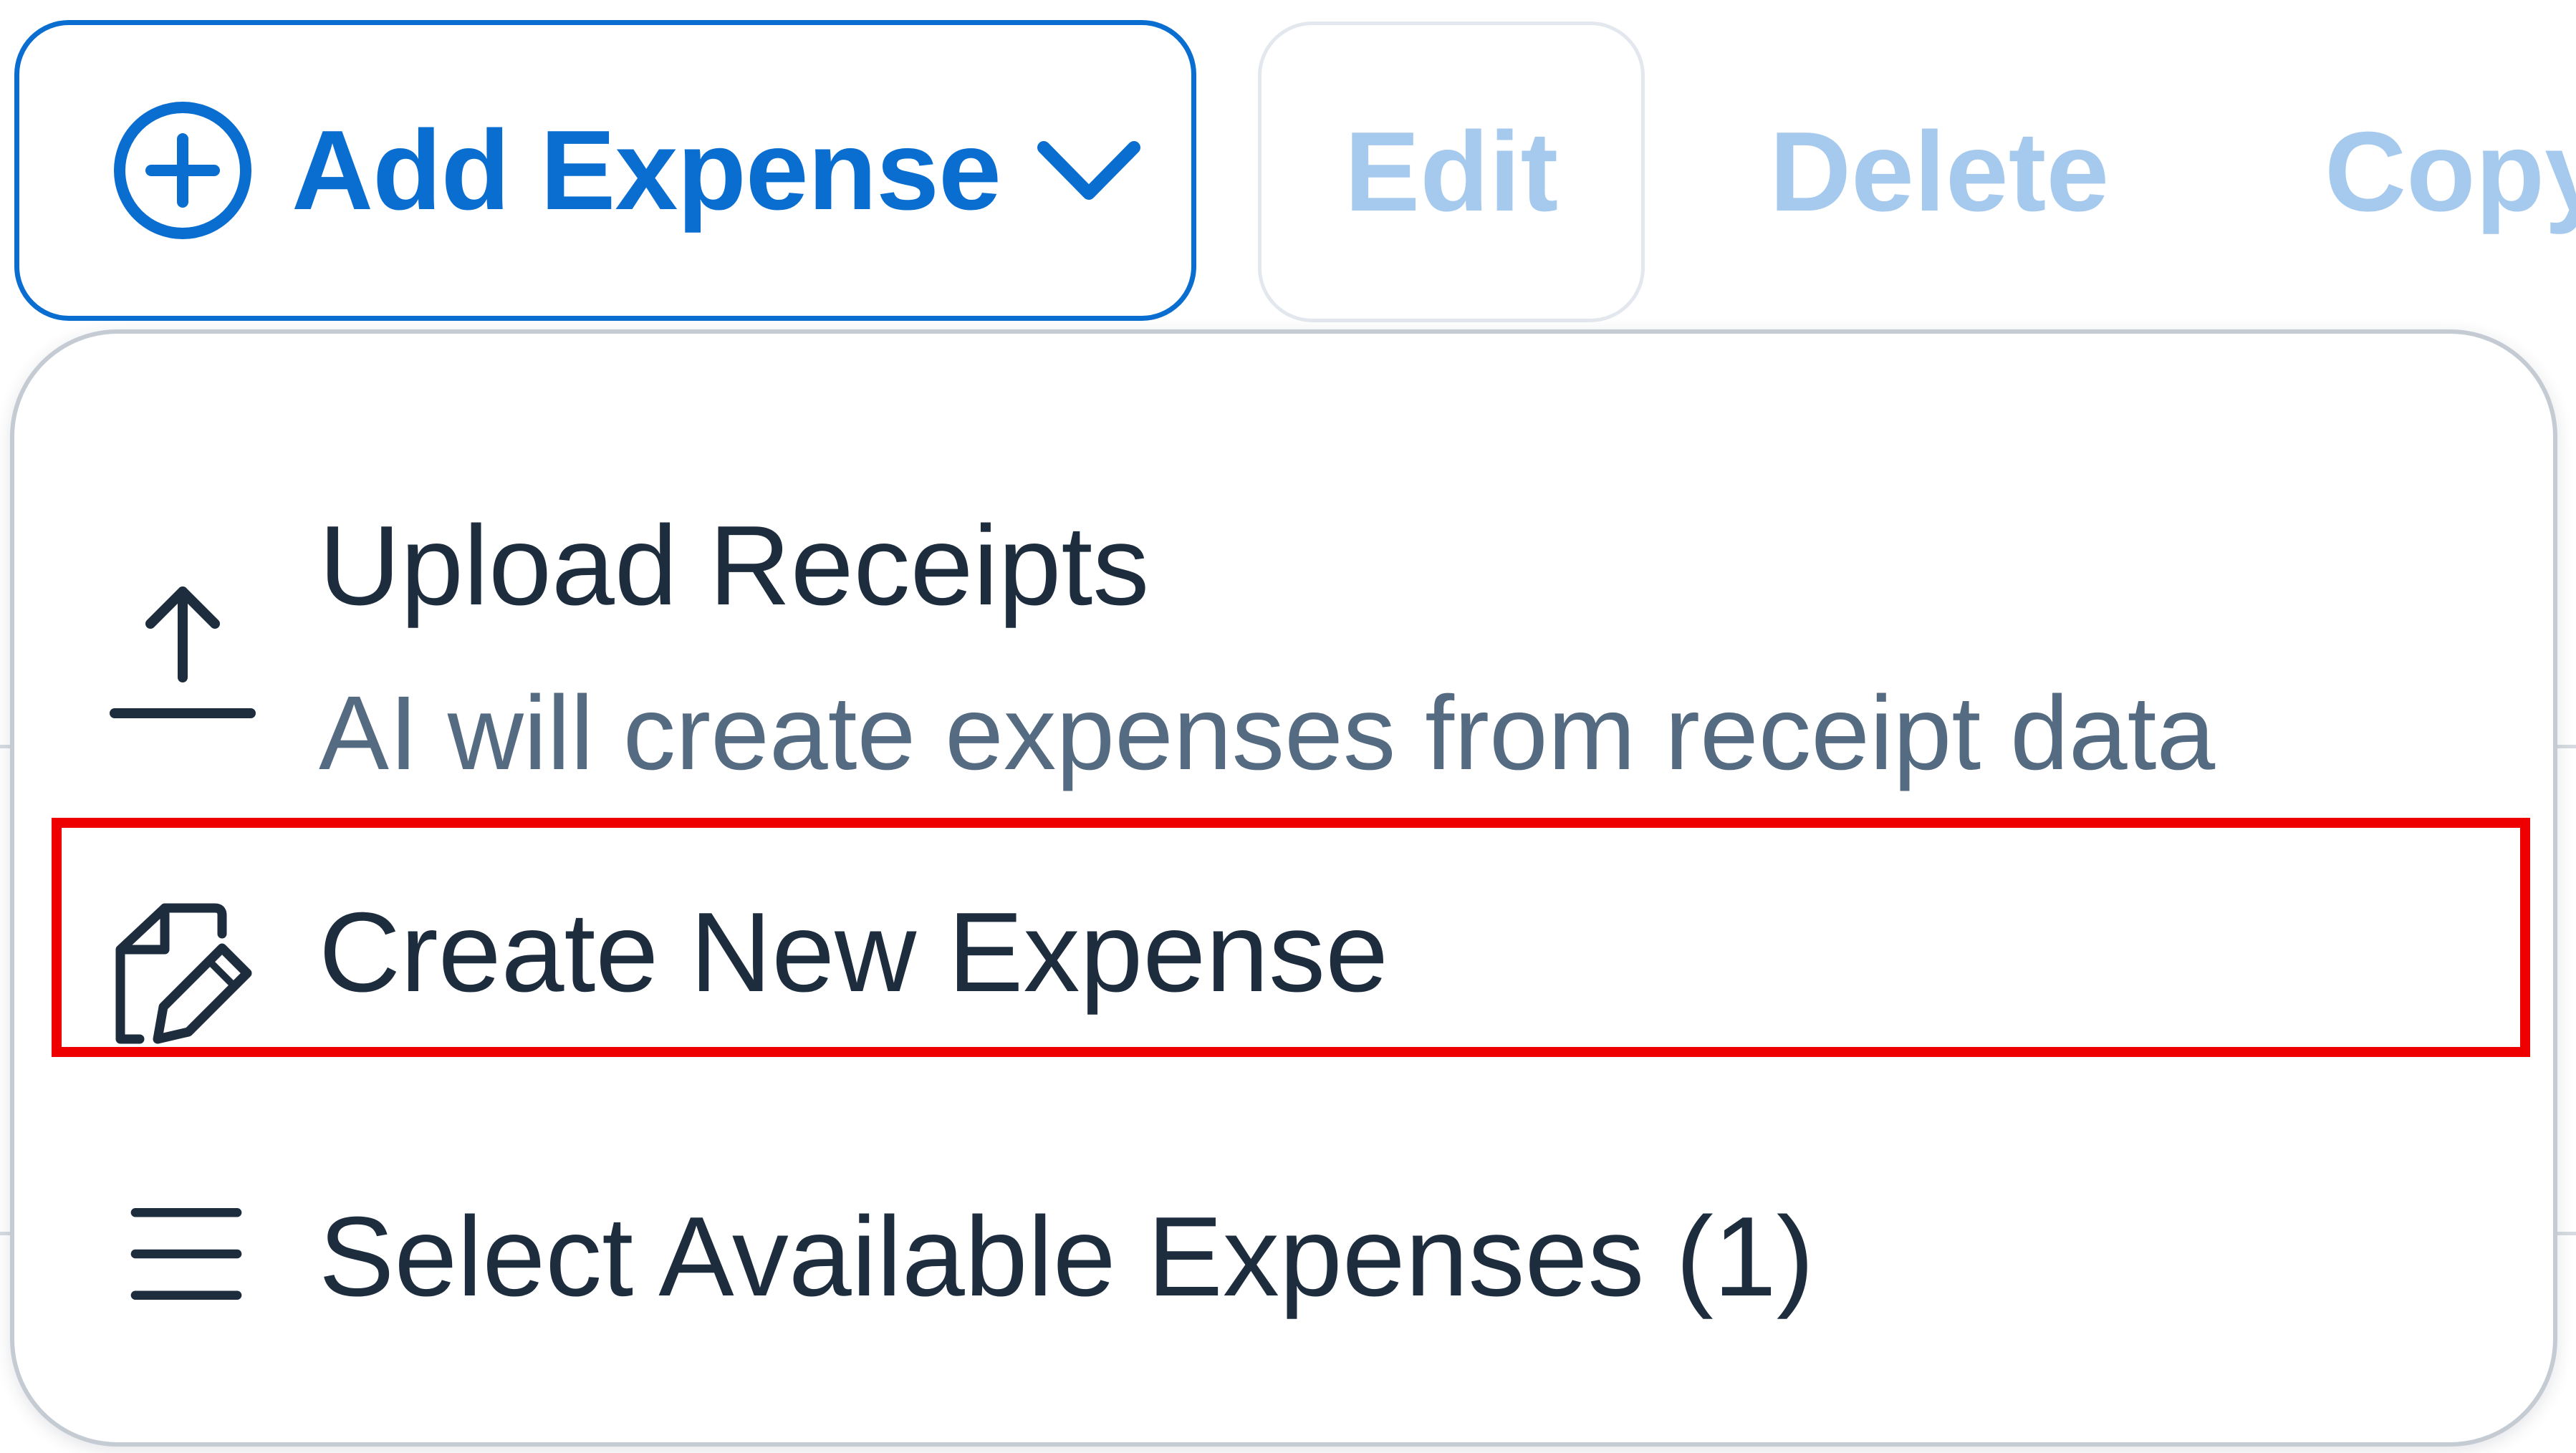 This screenshot has width=2576, height=1453. What do you see at coordinates (1067, 1257) in the screenshot?
I see `menu-item-title: Select Available Expenses (1)` at bounding box center [1067, 1257].